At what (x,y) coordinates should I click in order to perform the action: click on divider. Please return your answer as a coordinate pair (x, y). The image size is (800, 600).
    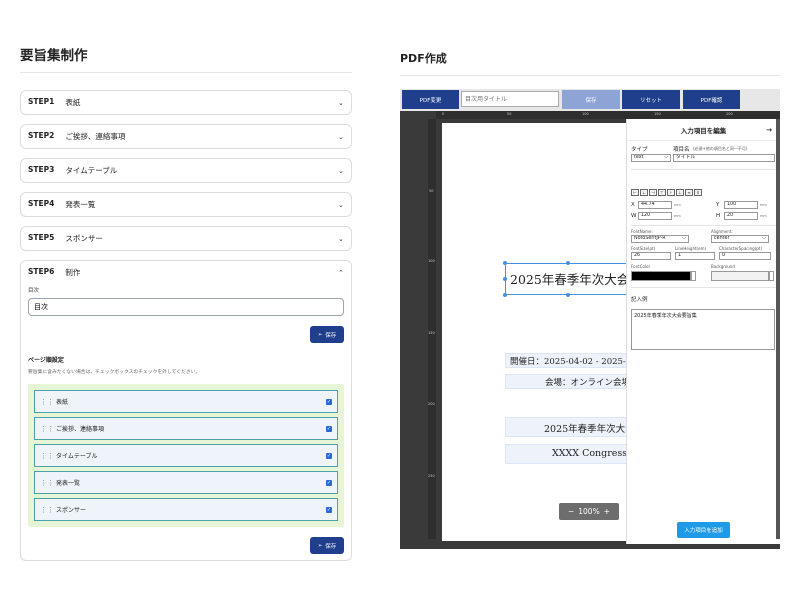
    Looking at the image, I should click on (704, 225).